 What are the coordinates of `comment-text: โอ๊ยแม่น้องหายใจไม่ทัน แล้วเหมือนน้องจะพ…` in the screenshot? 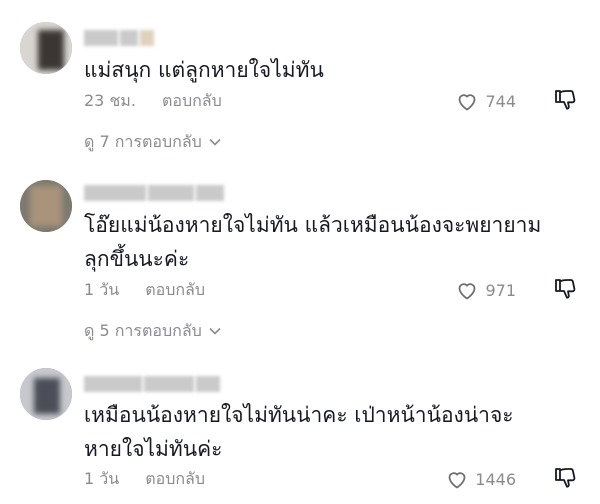 It's located at (313, 242).